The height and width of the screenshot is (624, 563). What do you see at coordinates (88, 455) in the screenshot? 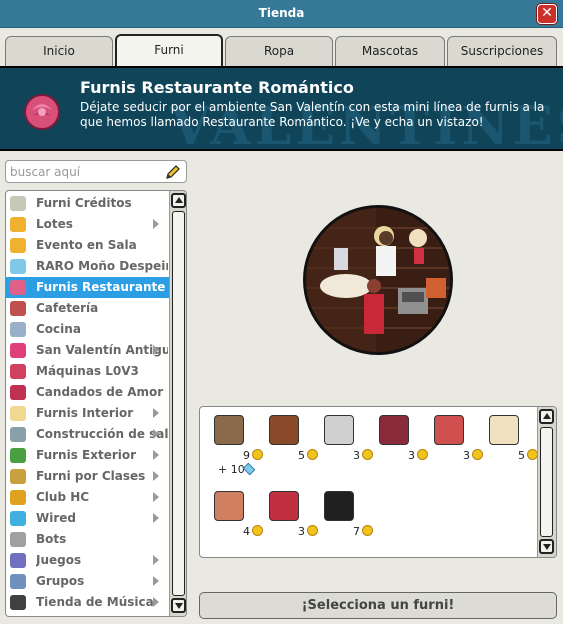
I see `category-item: Furnis Exterior` at bounding box center [88, 455].